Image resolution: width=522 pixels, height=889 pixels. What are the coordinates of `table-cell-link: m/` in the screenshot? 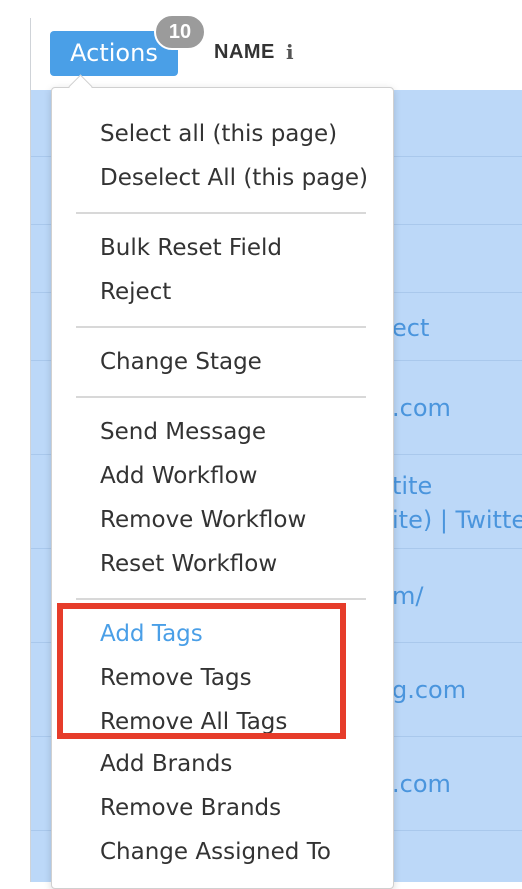 It's located at (407, 596).